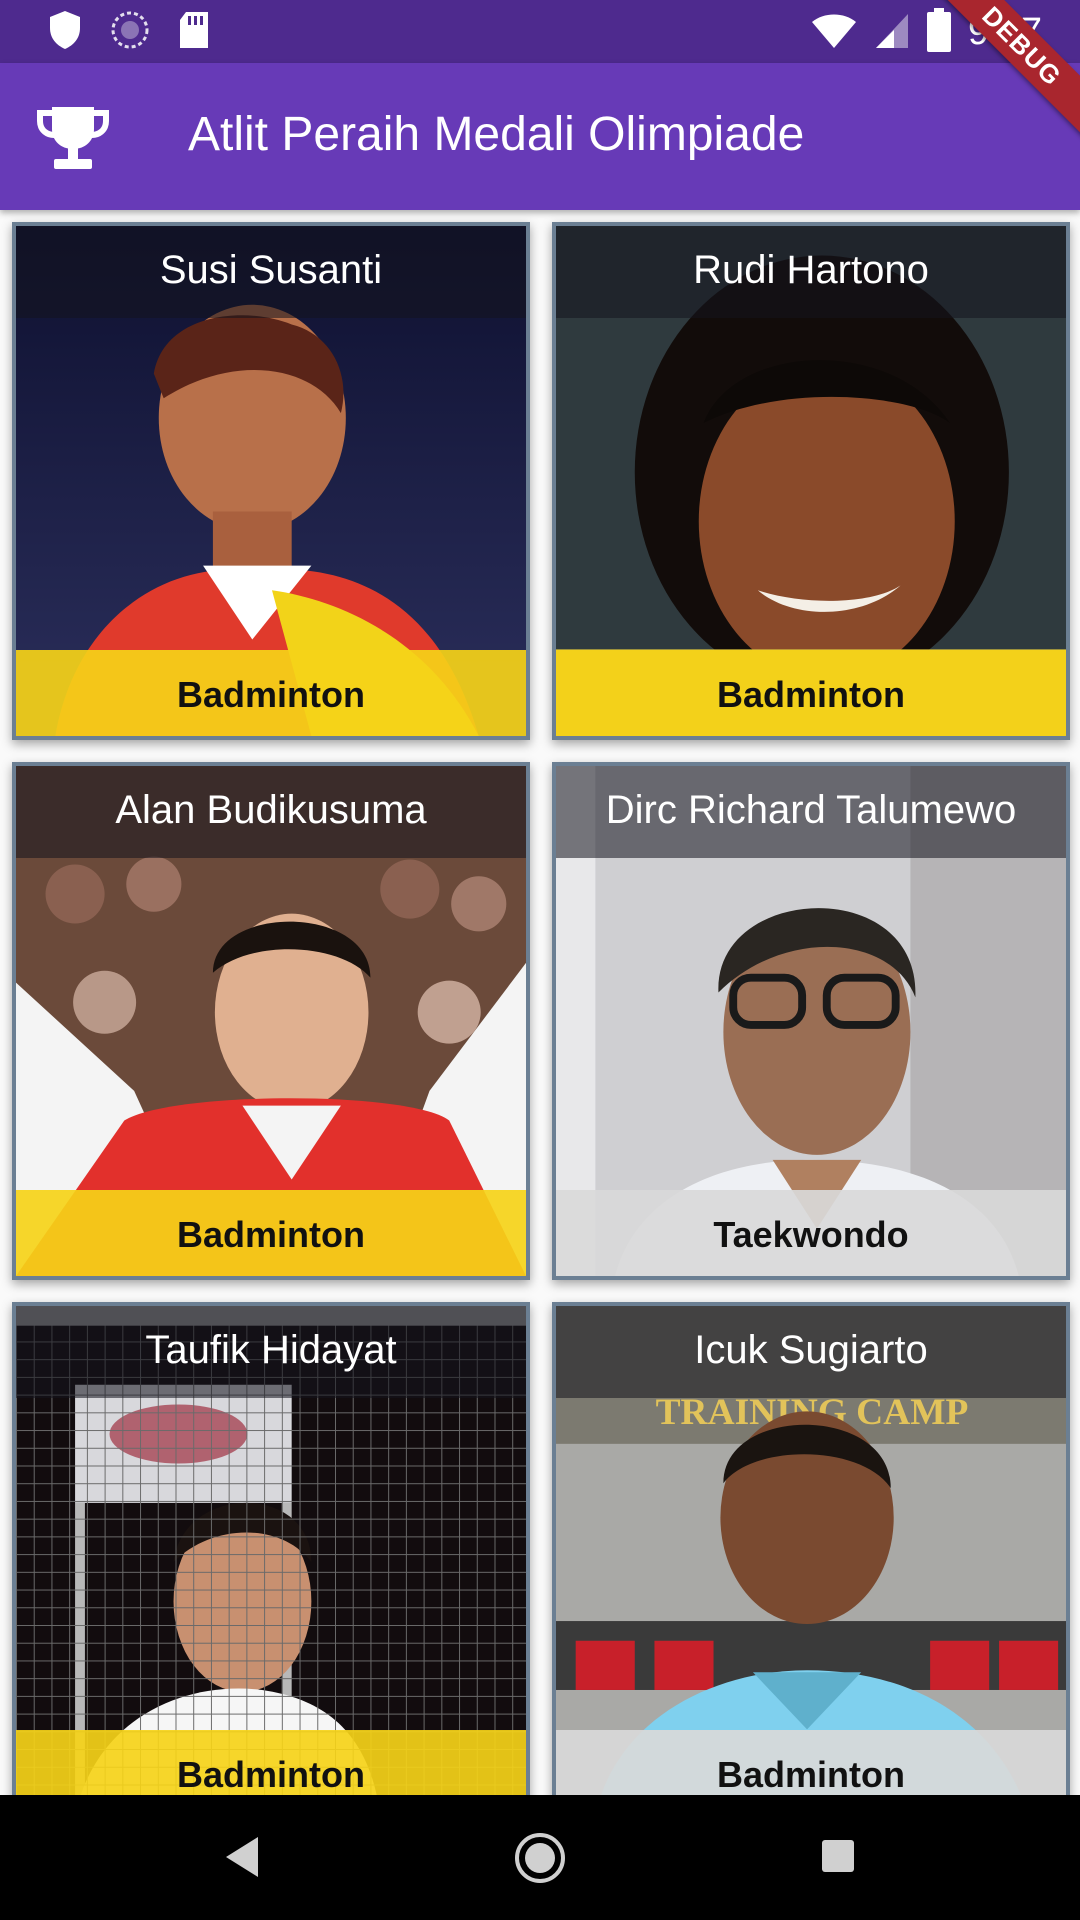 The image size is (1080, 1920). Describe the element at coordinates (242, 1857) in the screenshot. I see `back-icon` at that location.